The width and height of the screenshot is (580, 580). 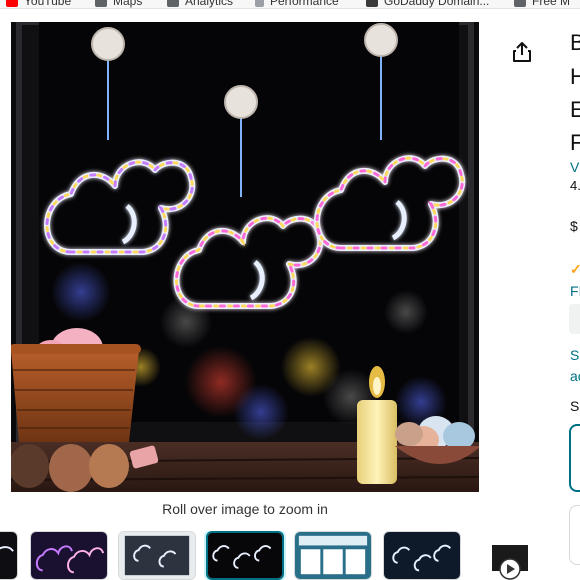 I want to click on bookmark-maps: Maps, so click(x=119, y=4).